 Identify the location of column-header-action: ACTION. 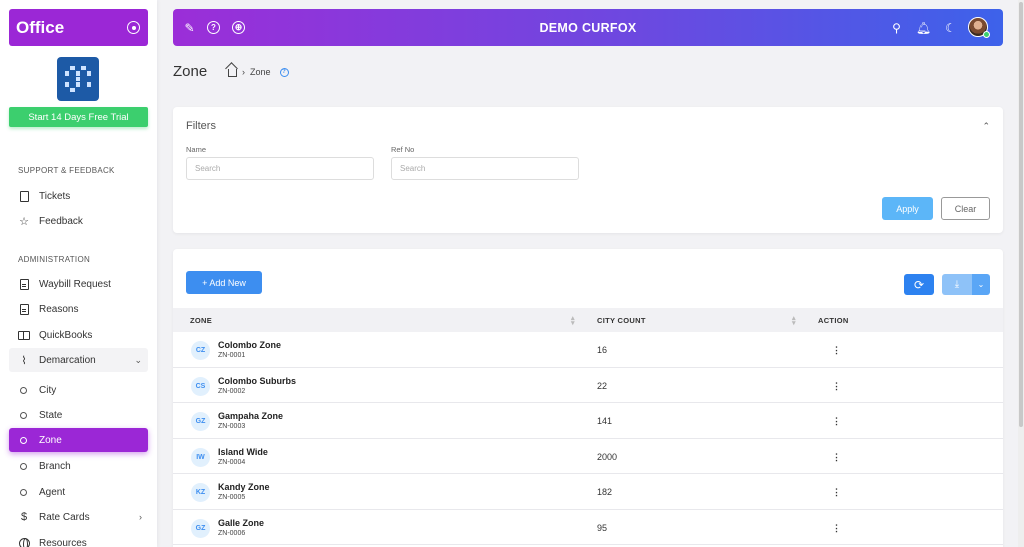
(833, 320).